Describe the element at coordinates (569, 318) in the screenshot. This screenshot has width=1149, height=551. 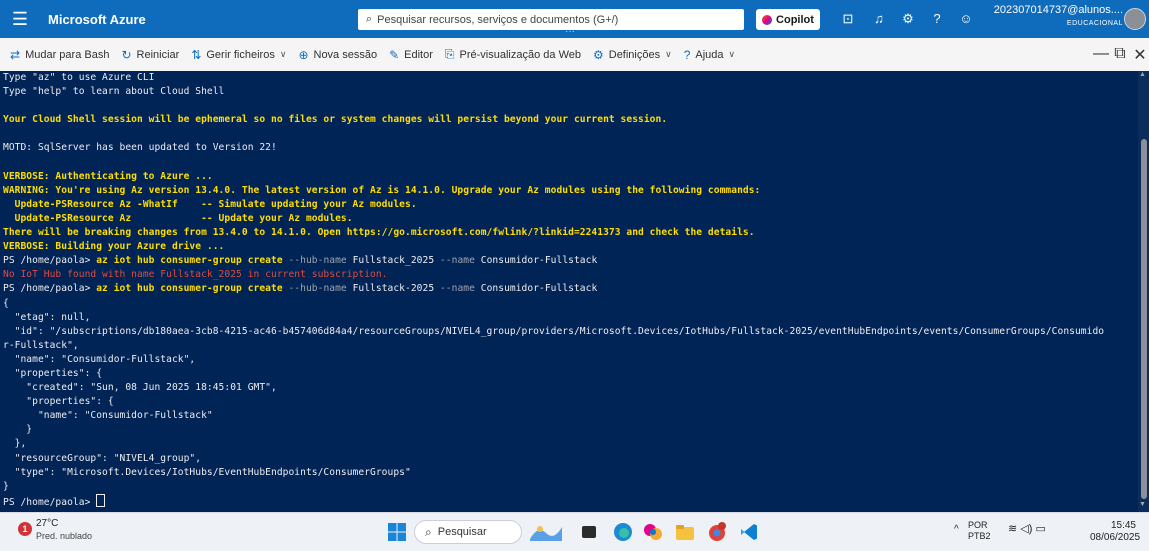
I see `terminal-line: "etag": null,` at that location.